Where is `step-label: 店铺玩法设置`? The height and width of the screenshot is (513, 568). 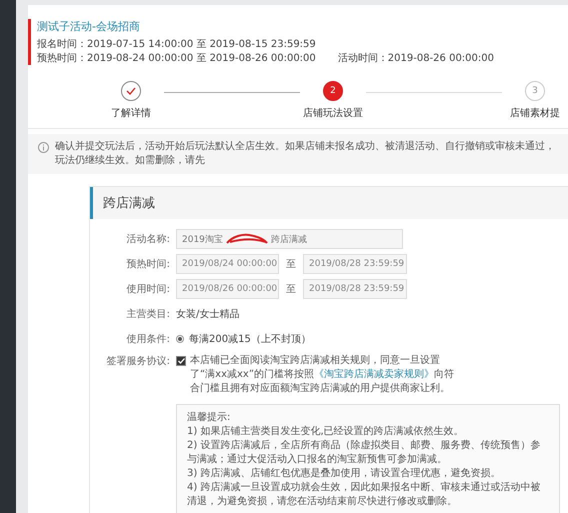
step-label: 店铺玩法设置 is located at coordinates (333, 113).